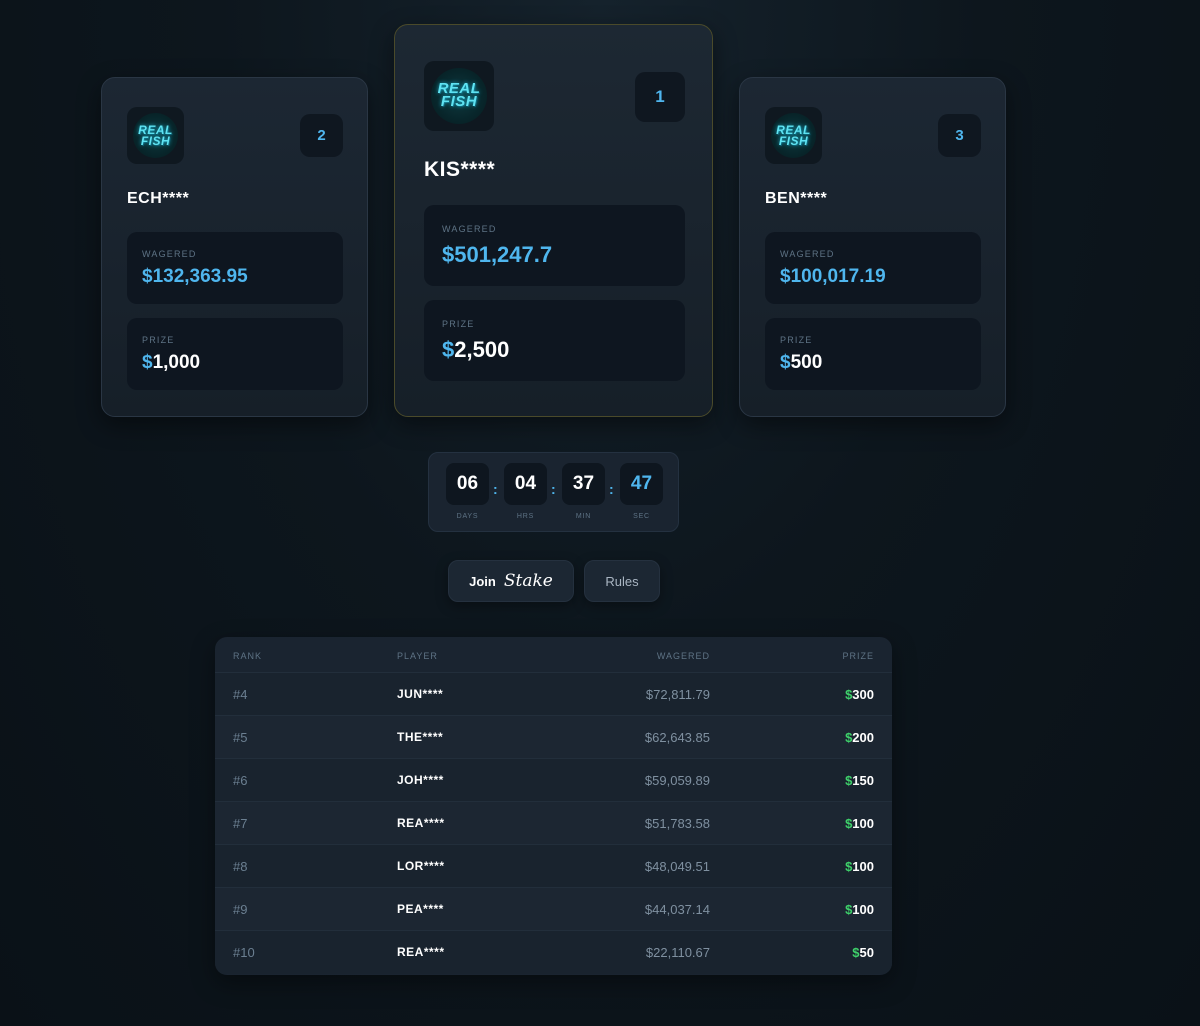 The height and width of the screenshot is (1026, 1200). I want to click on row-player: JOH****, so click(420, 780).